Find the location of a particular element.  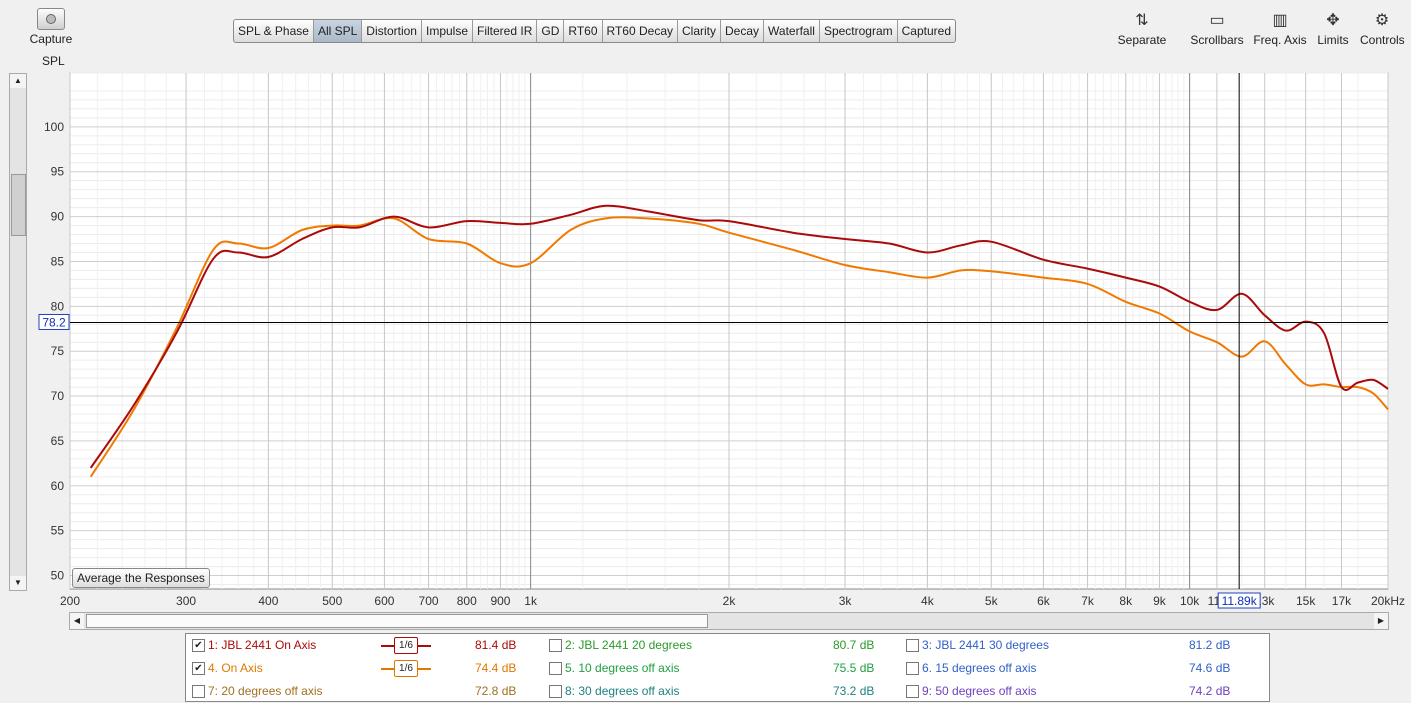

measurement-level-value: 74.2 dB is located at coordinates (1210, 691).